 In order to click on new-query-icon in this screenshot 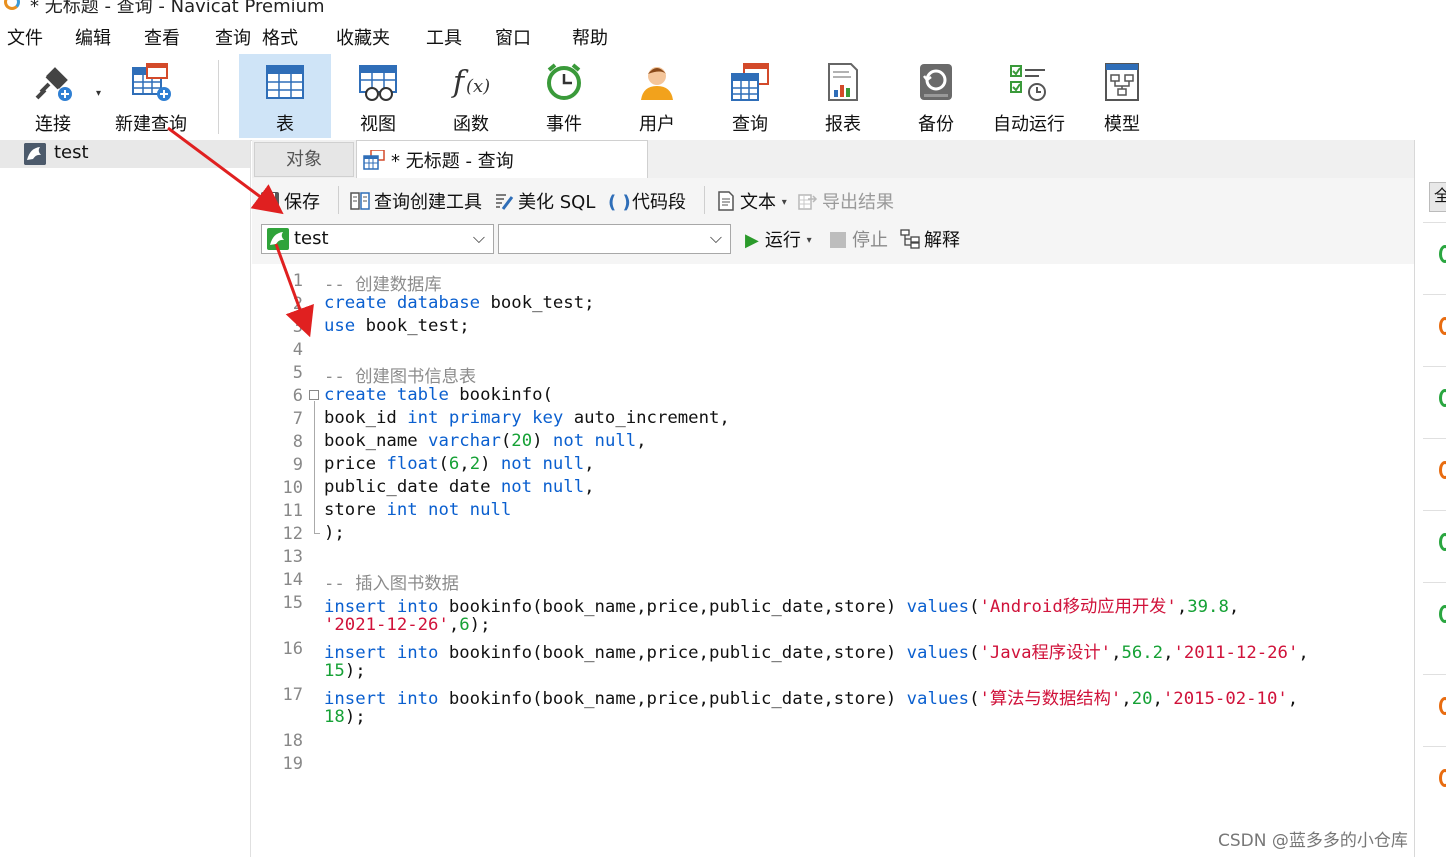, I will do `click(151, 82)`.